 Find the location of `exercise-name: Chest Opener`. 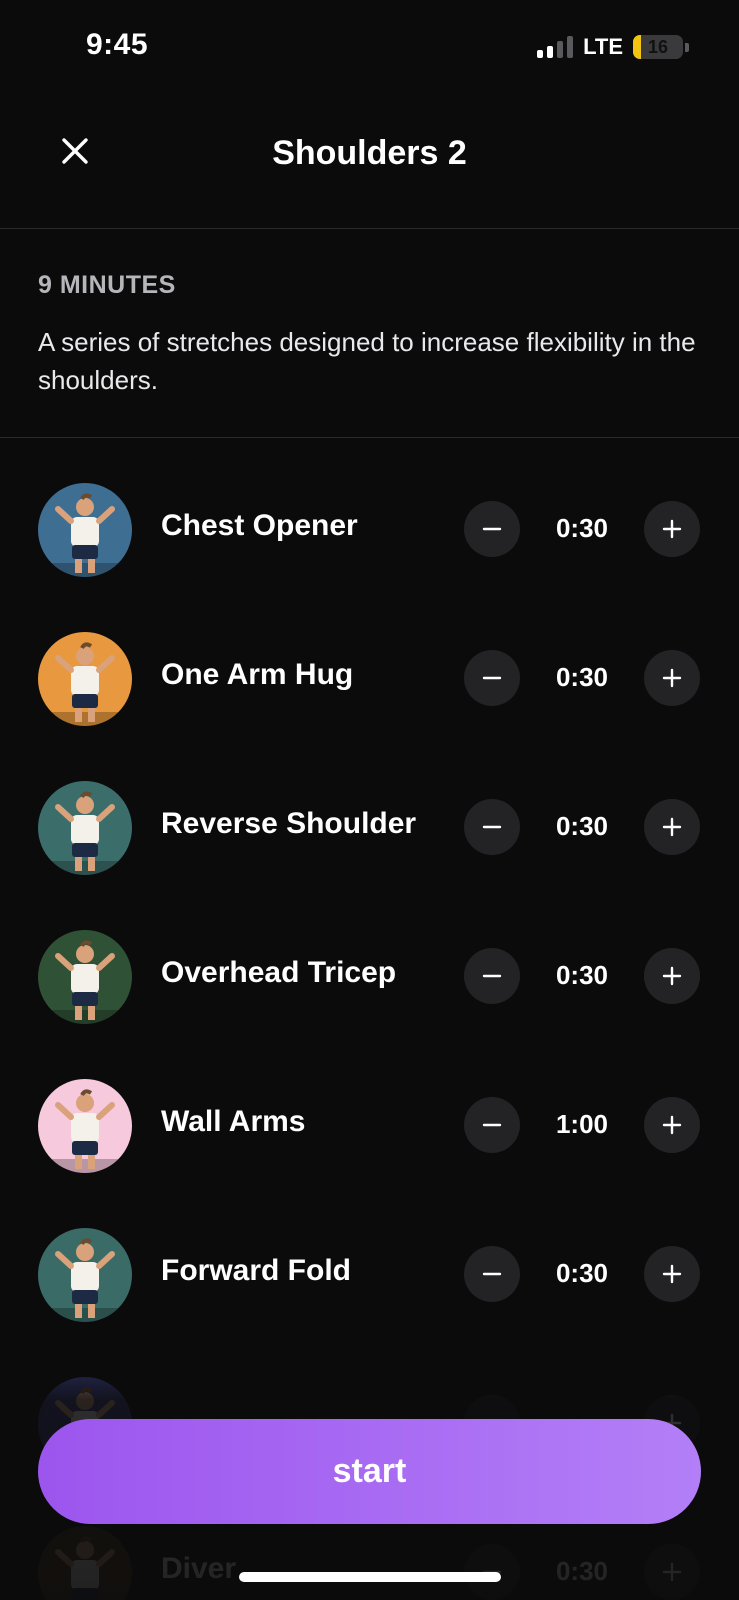

exercise-name: Chest Opener is located at coordinates (259, 525).